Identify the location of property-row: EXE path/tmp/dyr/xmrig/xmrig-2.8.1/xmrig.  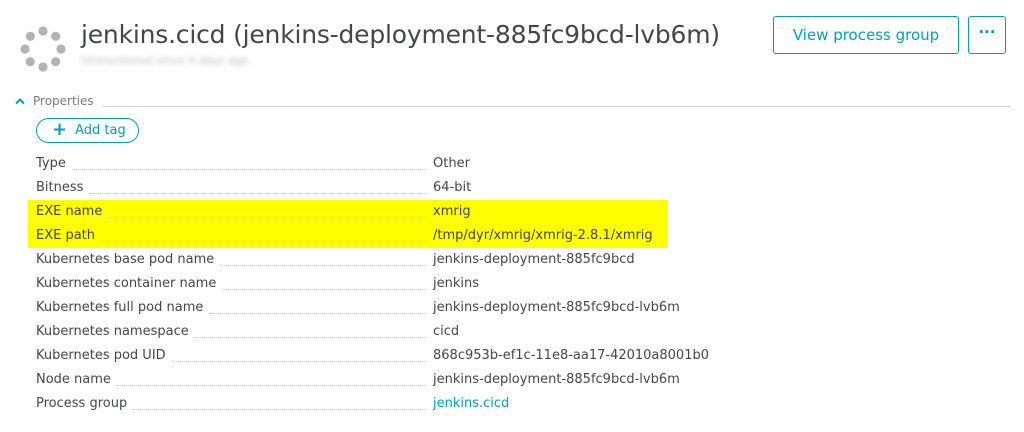
(348, 236).